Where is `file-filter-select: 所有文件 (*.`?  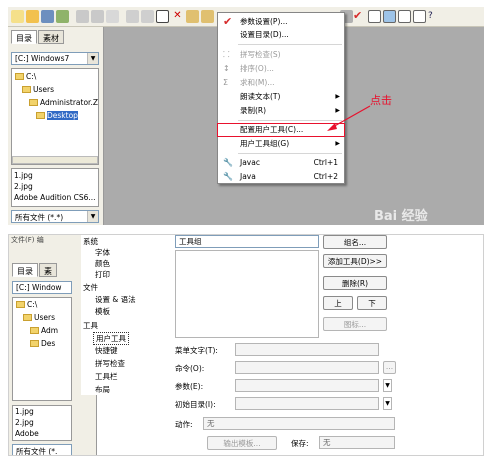
file-filter-select: 所有文件 (*. is located at coordinates (42, 449).